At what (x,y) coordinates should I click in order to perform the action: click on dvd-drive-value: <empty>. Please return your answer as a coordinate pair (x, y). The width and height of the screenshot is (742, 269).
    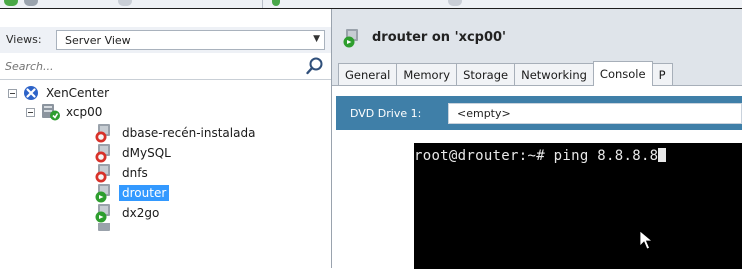
    Looking at the image, I should click on (484, 113).